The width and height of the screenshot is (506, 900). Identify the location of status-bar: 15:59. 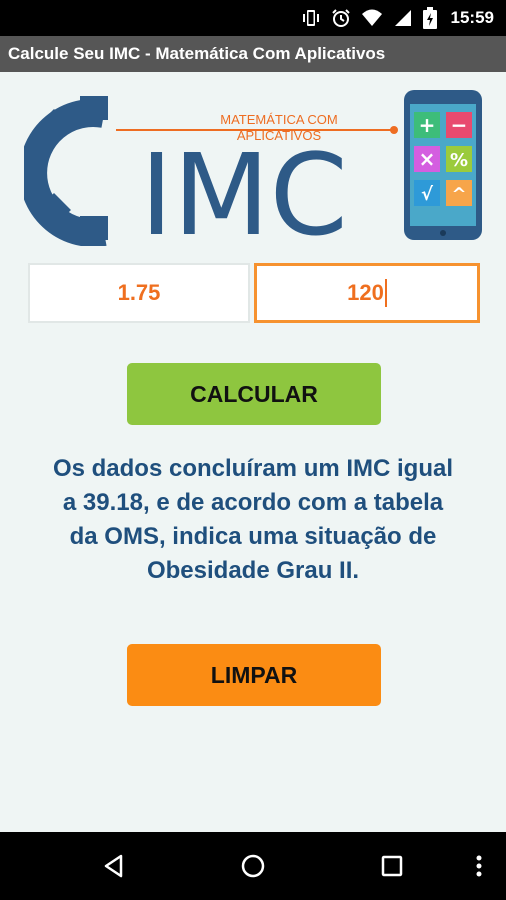
(253, 18).